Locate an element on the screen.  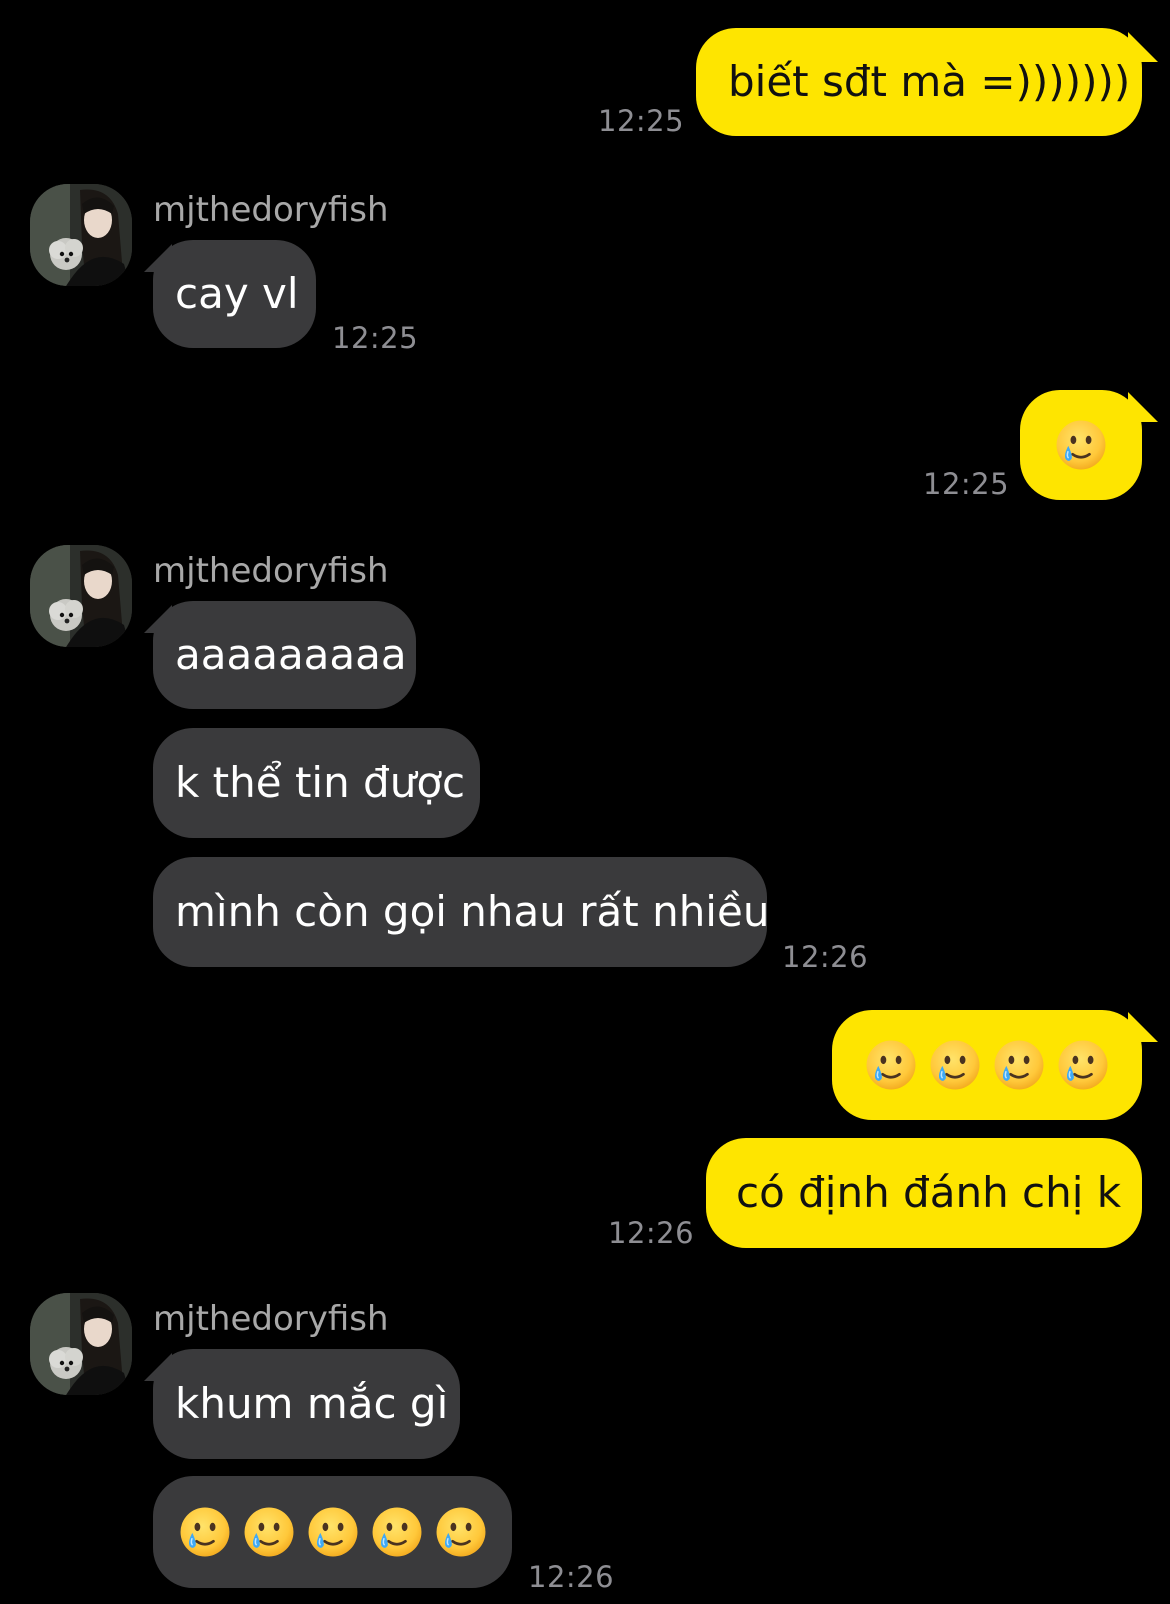
received-message-bubble is located at coordinates (332, 1532).